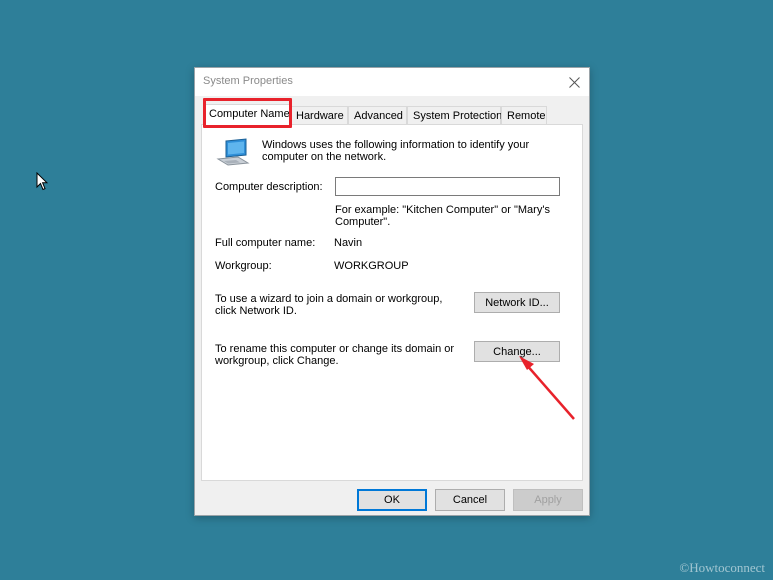 This screenshot has width=773, height=580. What do you see at coordinates (392, 500) in the screenshot?
I see `ok-button: OK` at bounding box center [392, 500].